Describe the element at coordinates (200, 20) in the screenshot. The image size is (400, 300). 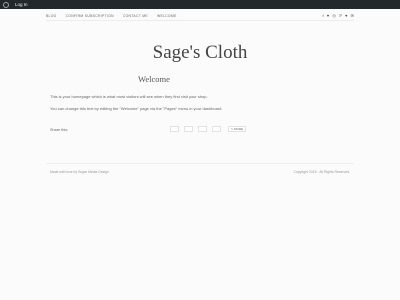
I see `nav-divider` at that location.